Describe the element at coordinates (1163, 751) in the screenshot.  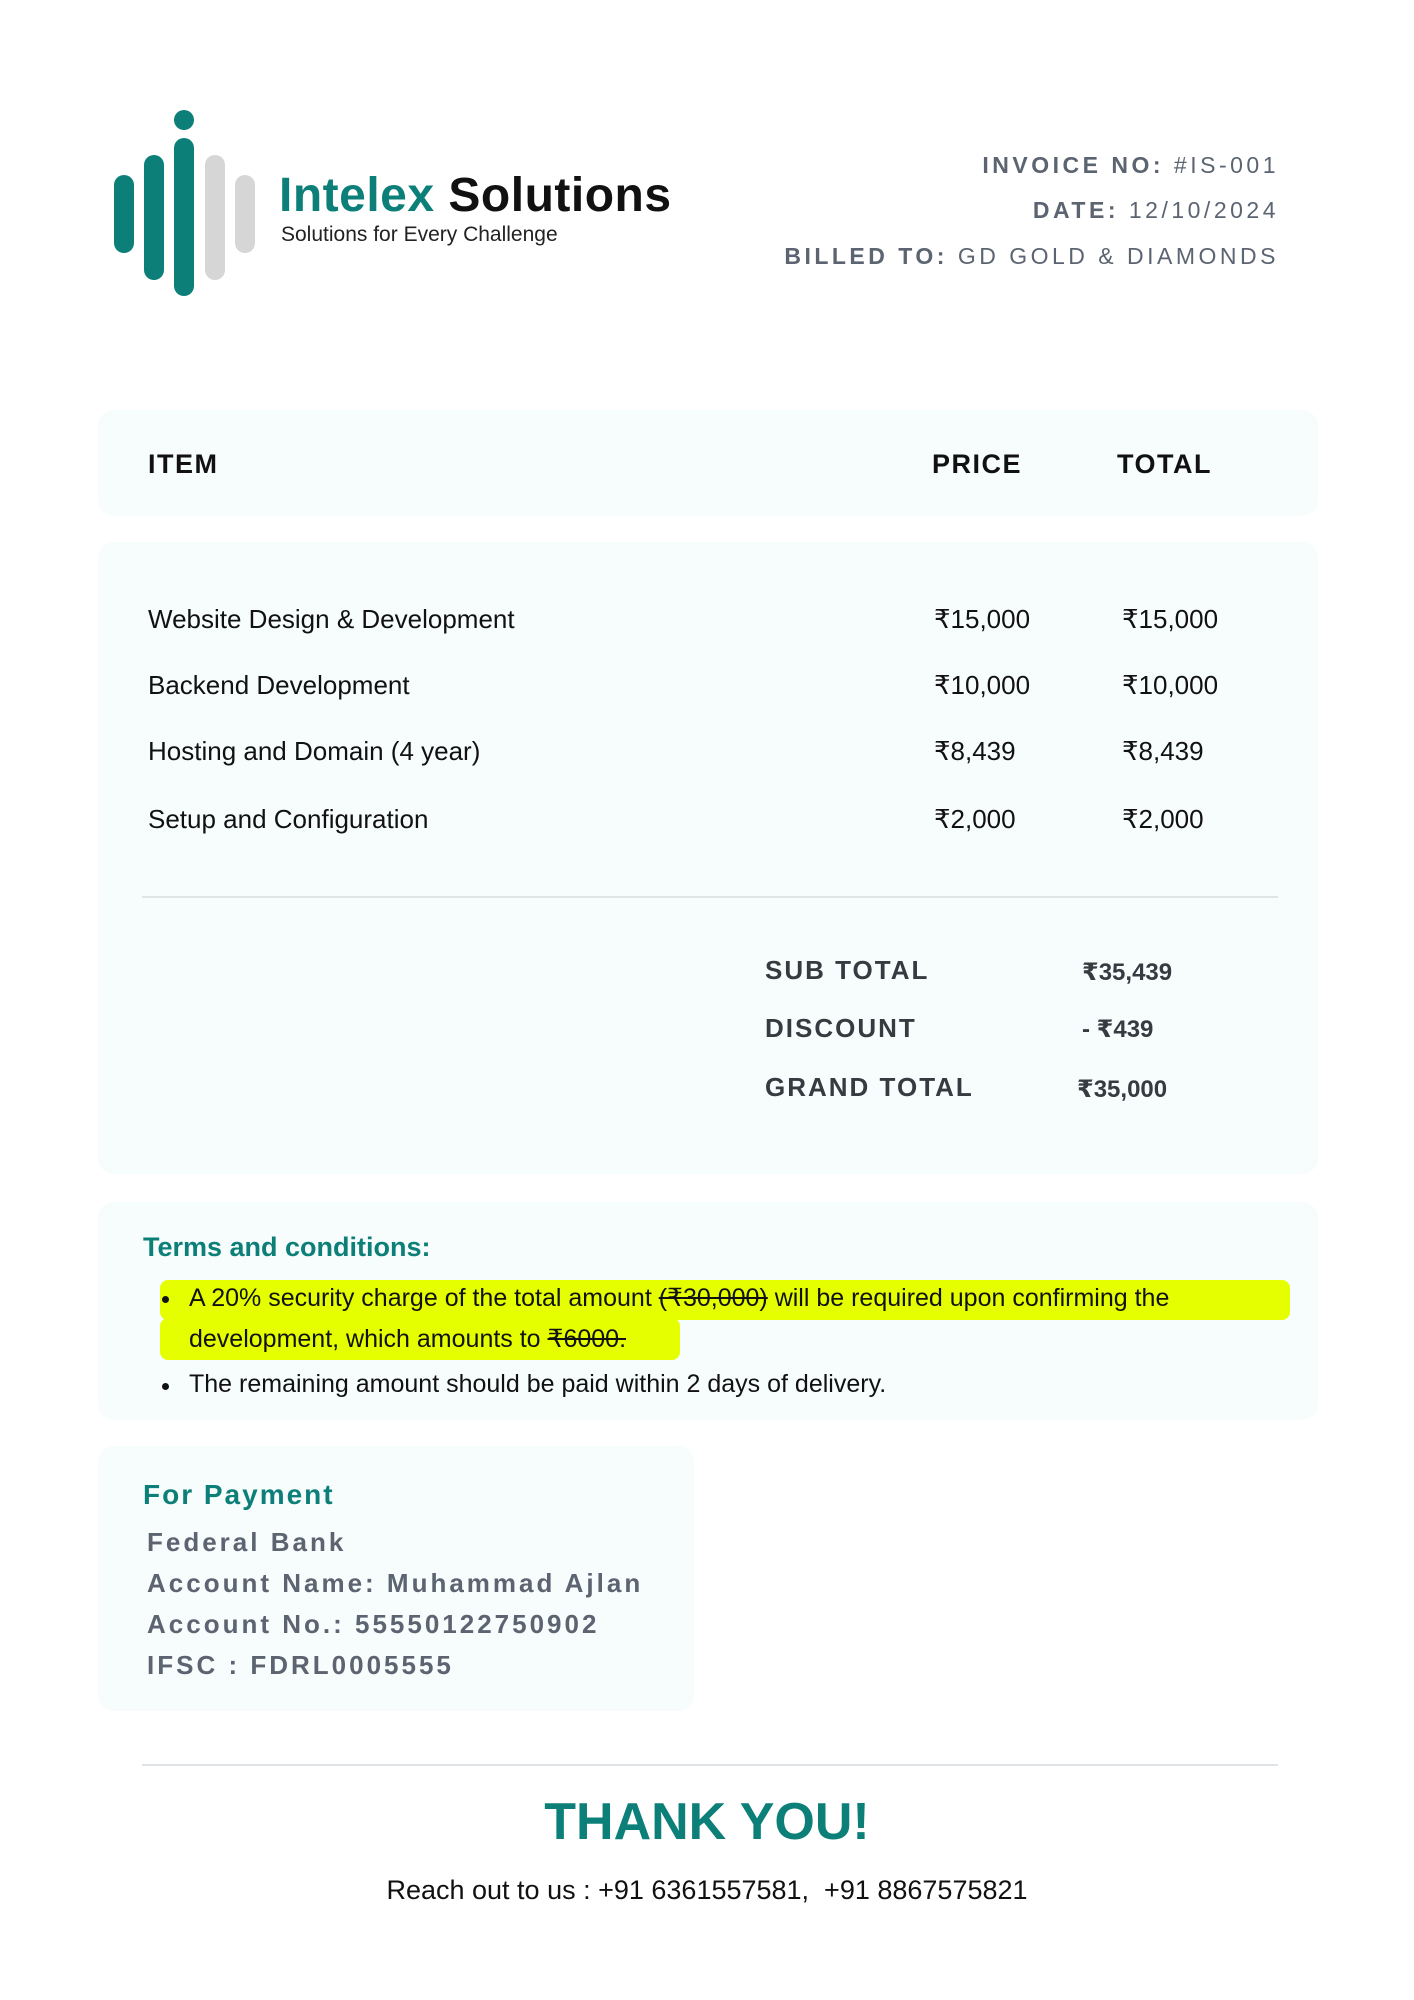
I see `row-total: ₹8,439` at that location.